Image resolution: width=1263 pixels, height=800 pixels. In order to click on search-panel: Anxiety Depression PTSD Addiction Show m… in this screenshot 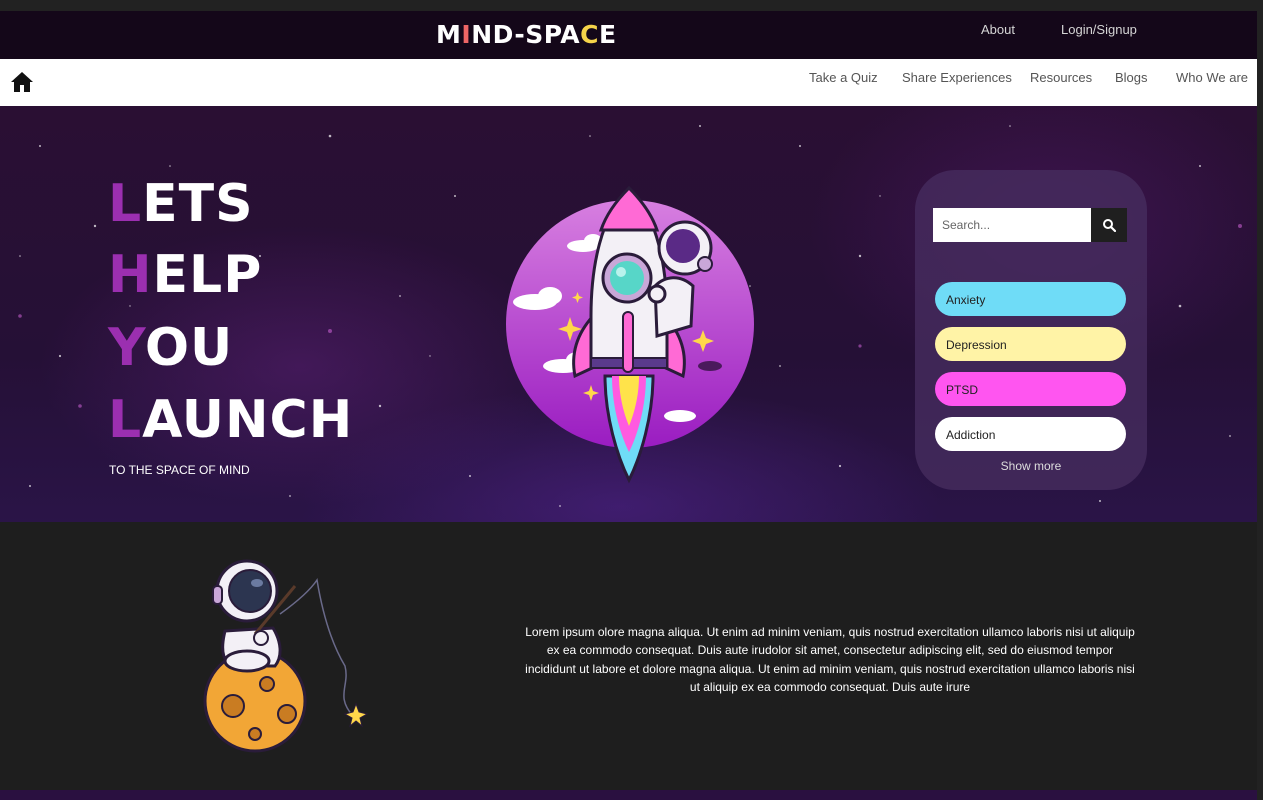, I will do `click(1031, 330)`.